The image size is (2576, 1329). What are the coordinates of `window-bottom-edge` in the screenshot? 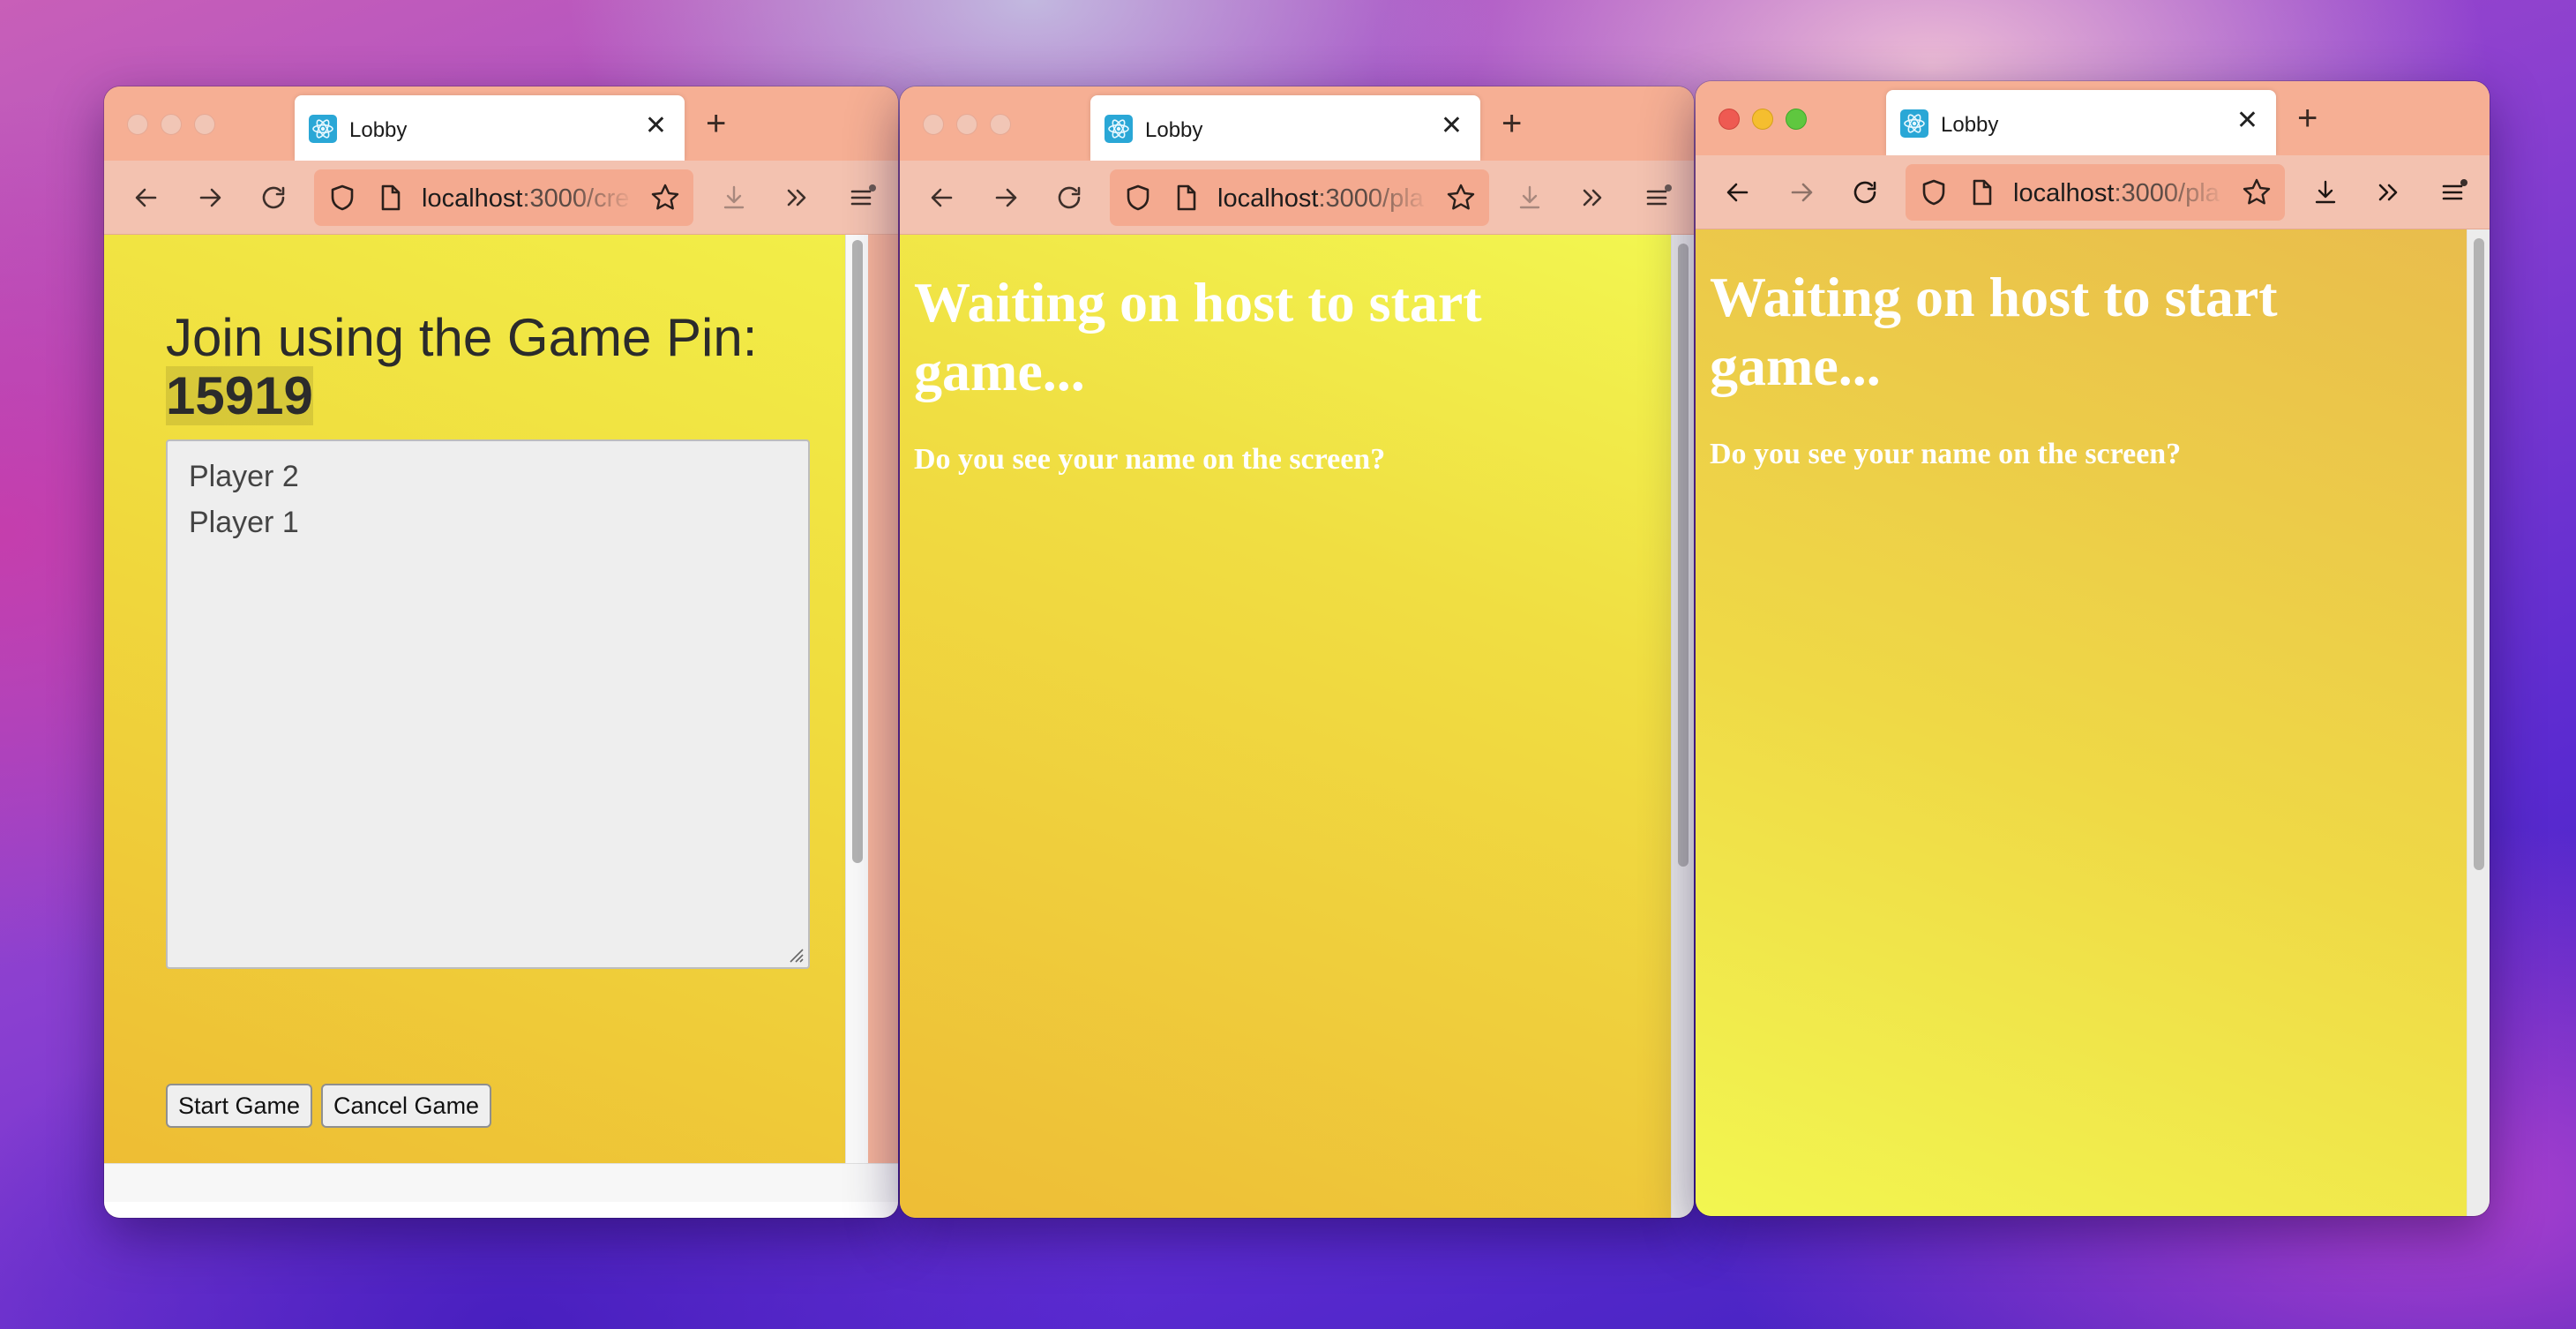 It's located at (501, 1210).